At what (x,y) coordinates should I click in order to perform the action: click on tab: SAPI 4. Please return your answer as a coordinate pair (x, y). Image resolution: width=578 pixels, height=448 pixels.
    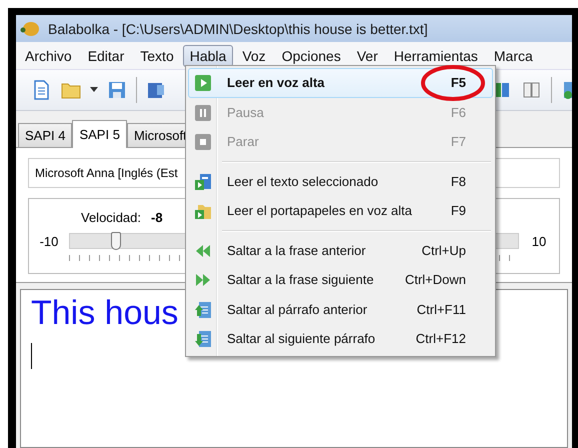
    Looking at the image, I should click on (45, 135).